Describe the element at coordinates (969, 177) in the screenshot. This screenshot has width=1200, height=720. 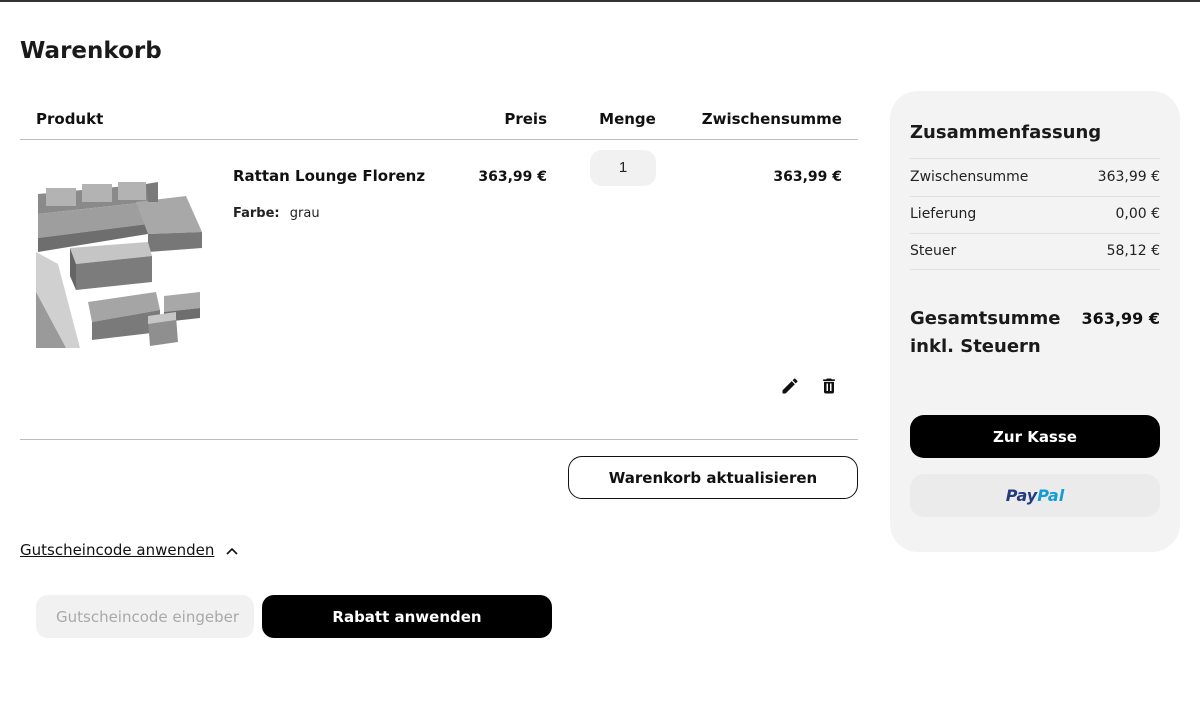
I see `summary-row-label: Zwischensumme` at that location.